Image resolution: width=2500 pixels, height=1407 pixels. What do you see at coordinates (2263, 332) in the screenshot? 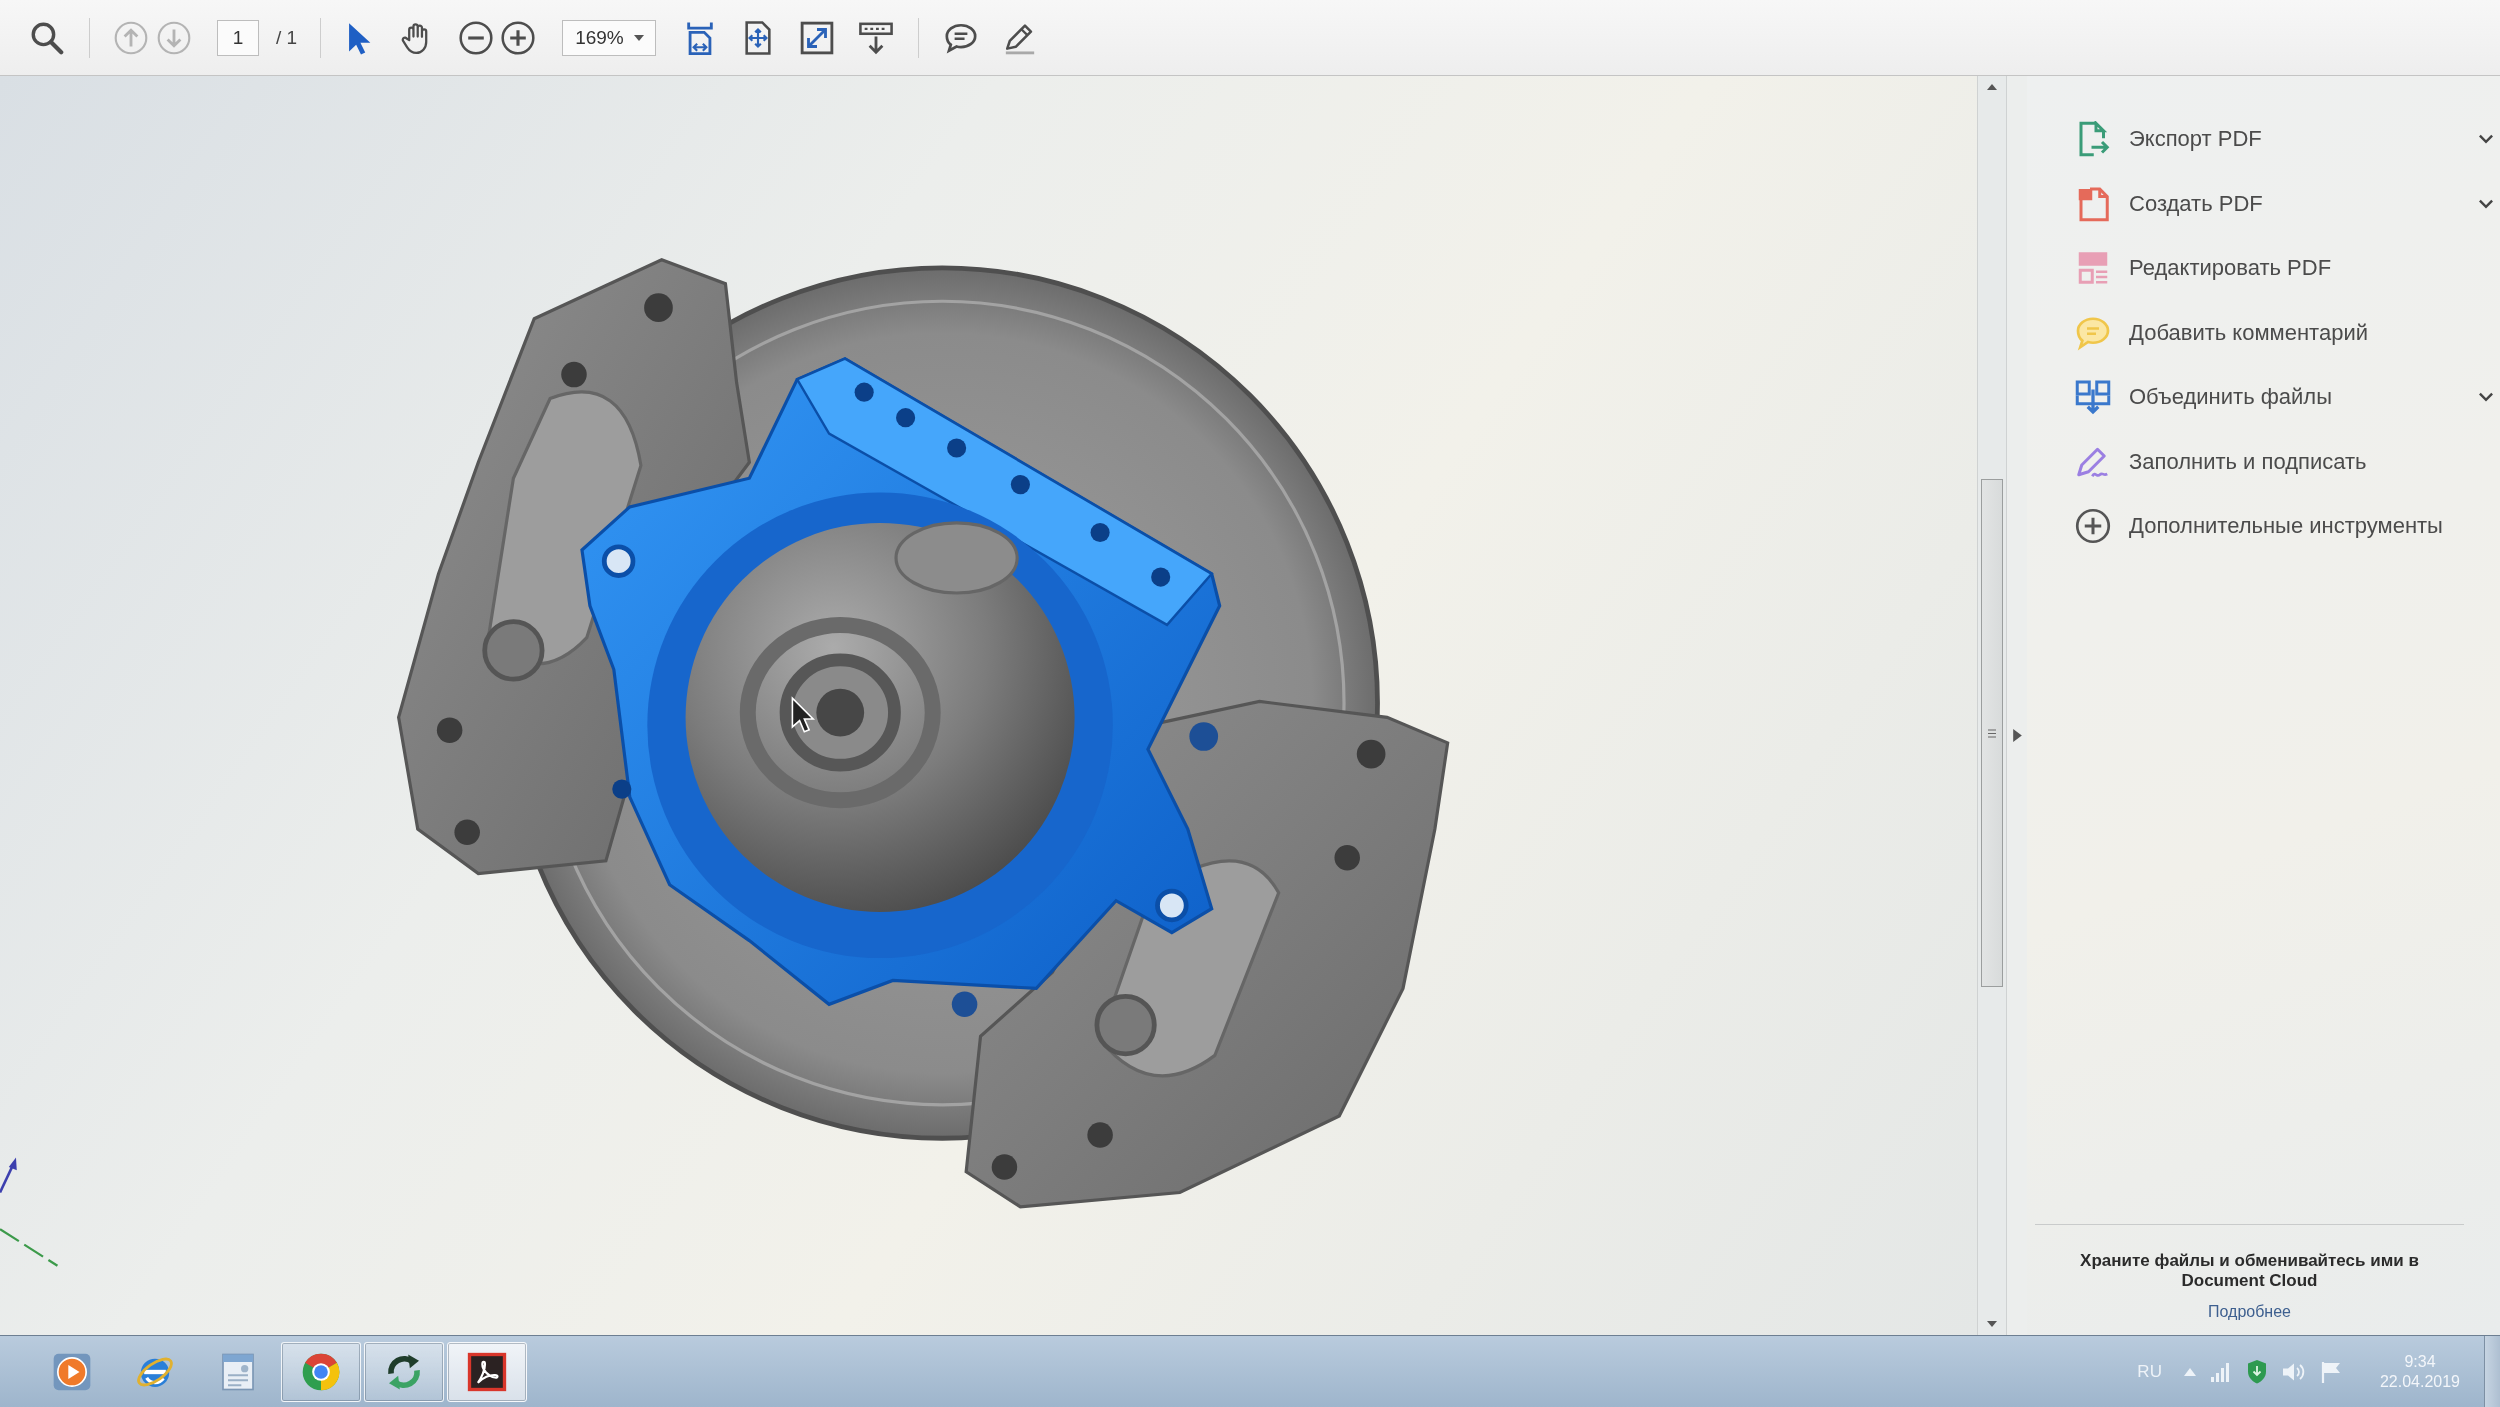
I see `tools-menu-item: Добавить комментарий` at bounding box center [2263, 332].